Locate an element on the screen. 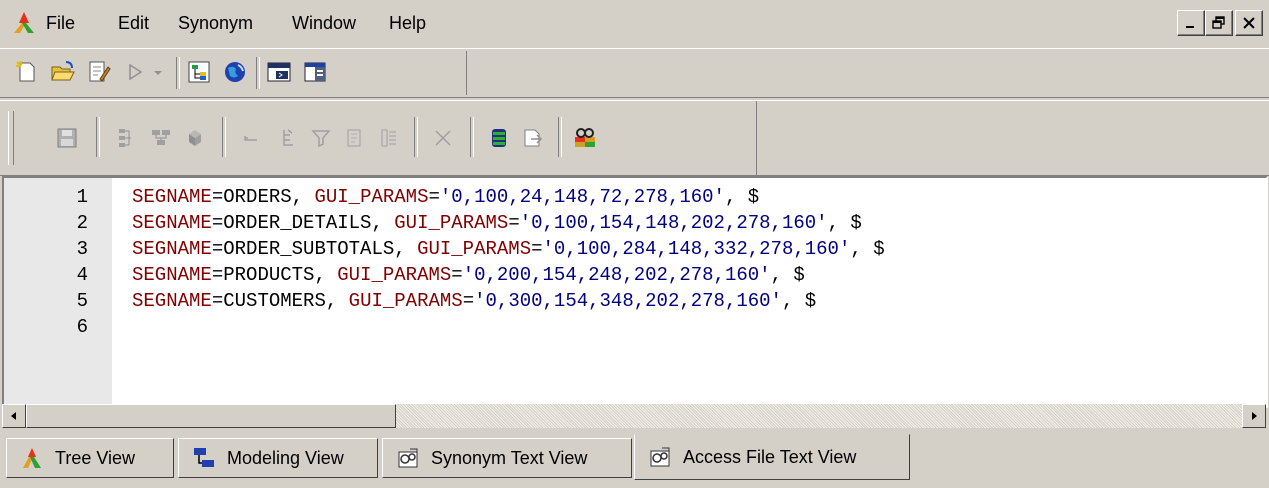 This screenshot has height=488, width=1269. line-number: 1 is located at coordinates (82, 197).